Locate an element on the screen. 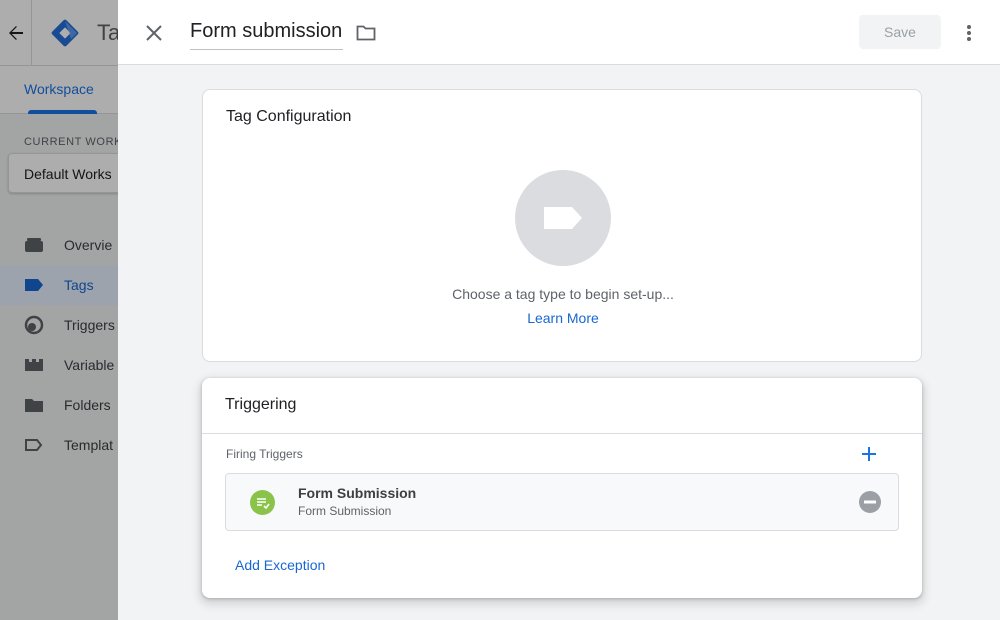 The height and width of the screenshot is (620, 1000). trigger-name: Form Submission is located at coordinates (357, 493).